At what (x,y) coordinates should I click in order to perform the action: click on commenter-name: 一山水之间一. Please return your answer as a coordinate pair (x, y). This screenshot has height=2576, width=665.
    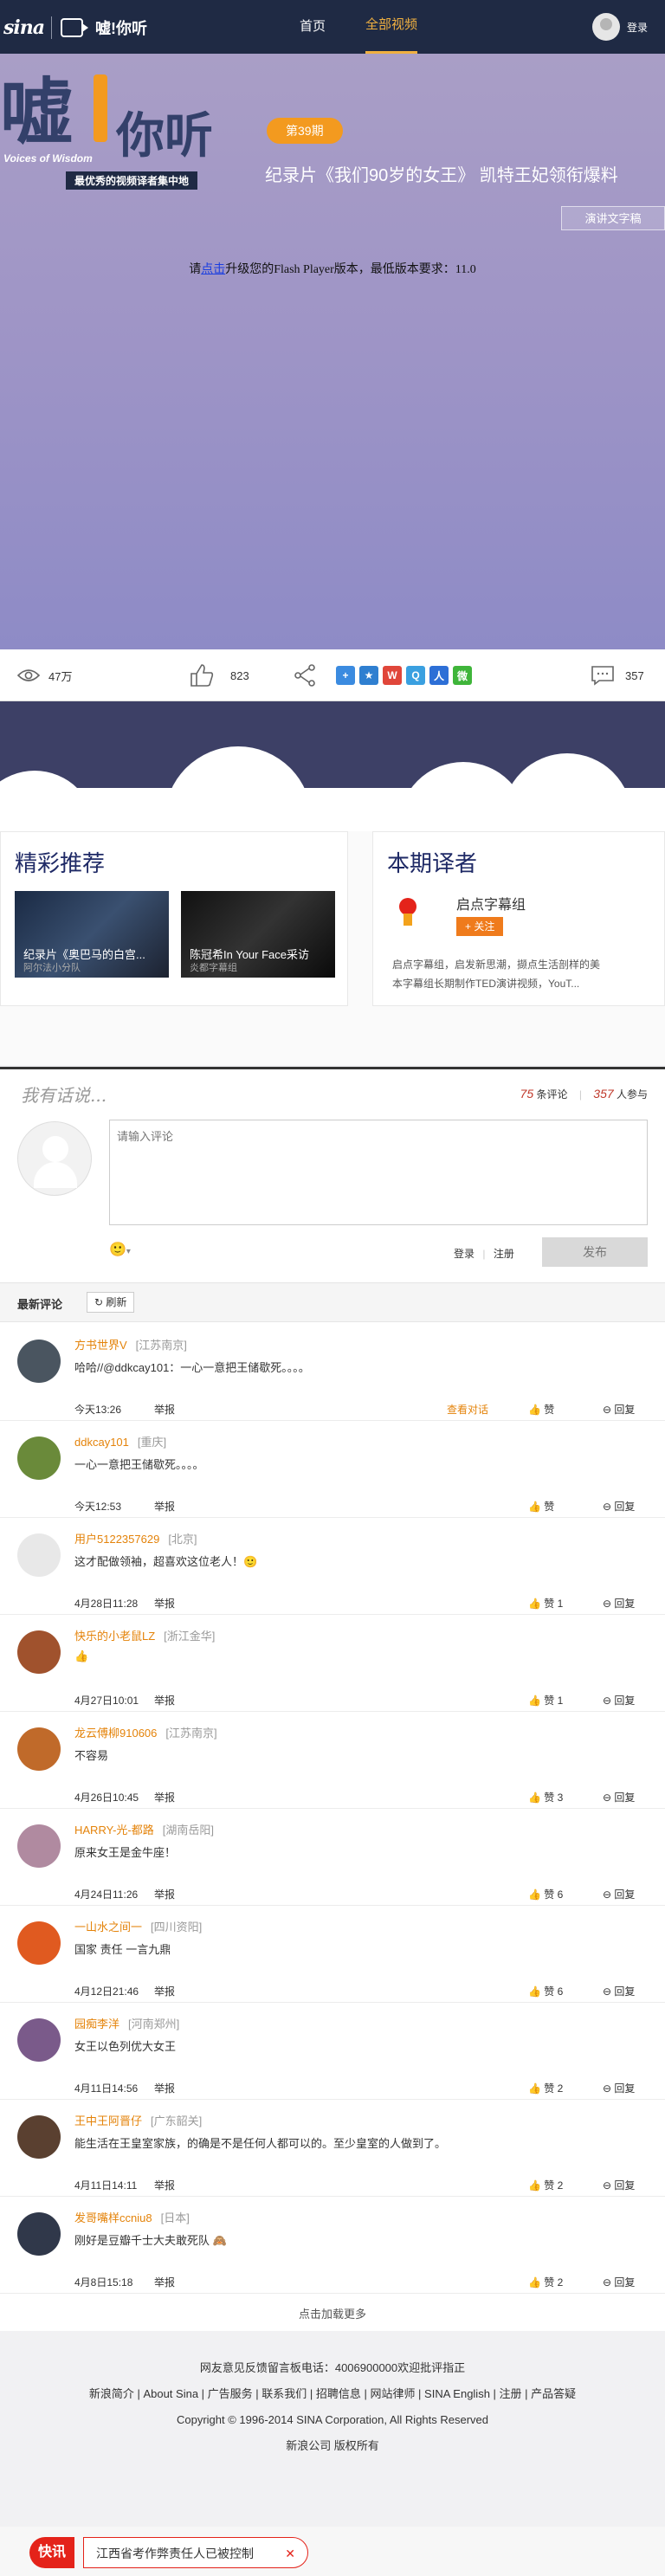
    Looking at the image, I should click on (108, 1927).